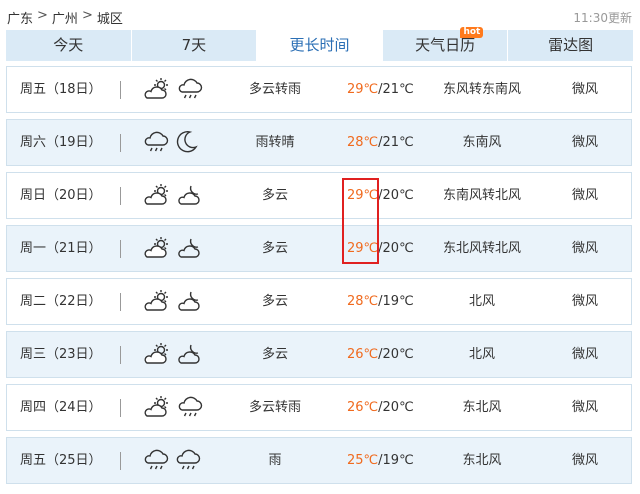 The height and width of the screenshot is (494, 640). I want to click on breadcrumb-district: 城区, so click(110, 17).